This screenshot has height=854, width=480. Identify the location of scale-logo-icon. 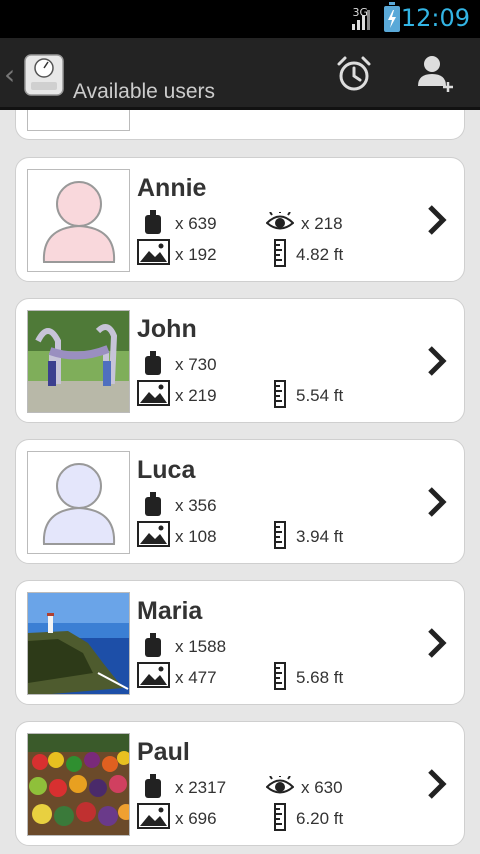
(44, 74).